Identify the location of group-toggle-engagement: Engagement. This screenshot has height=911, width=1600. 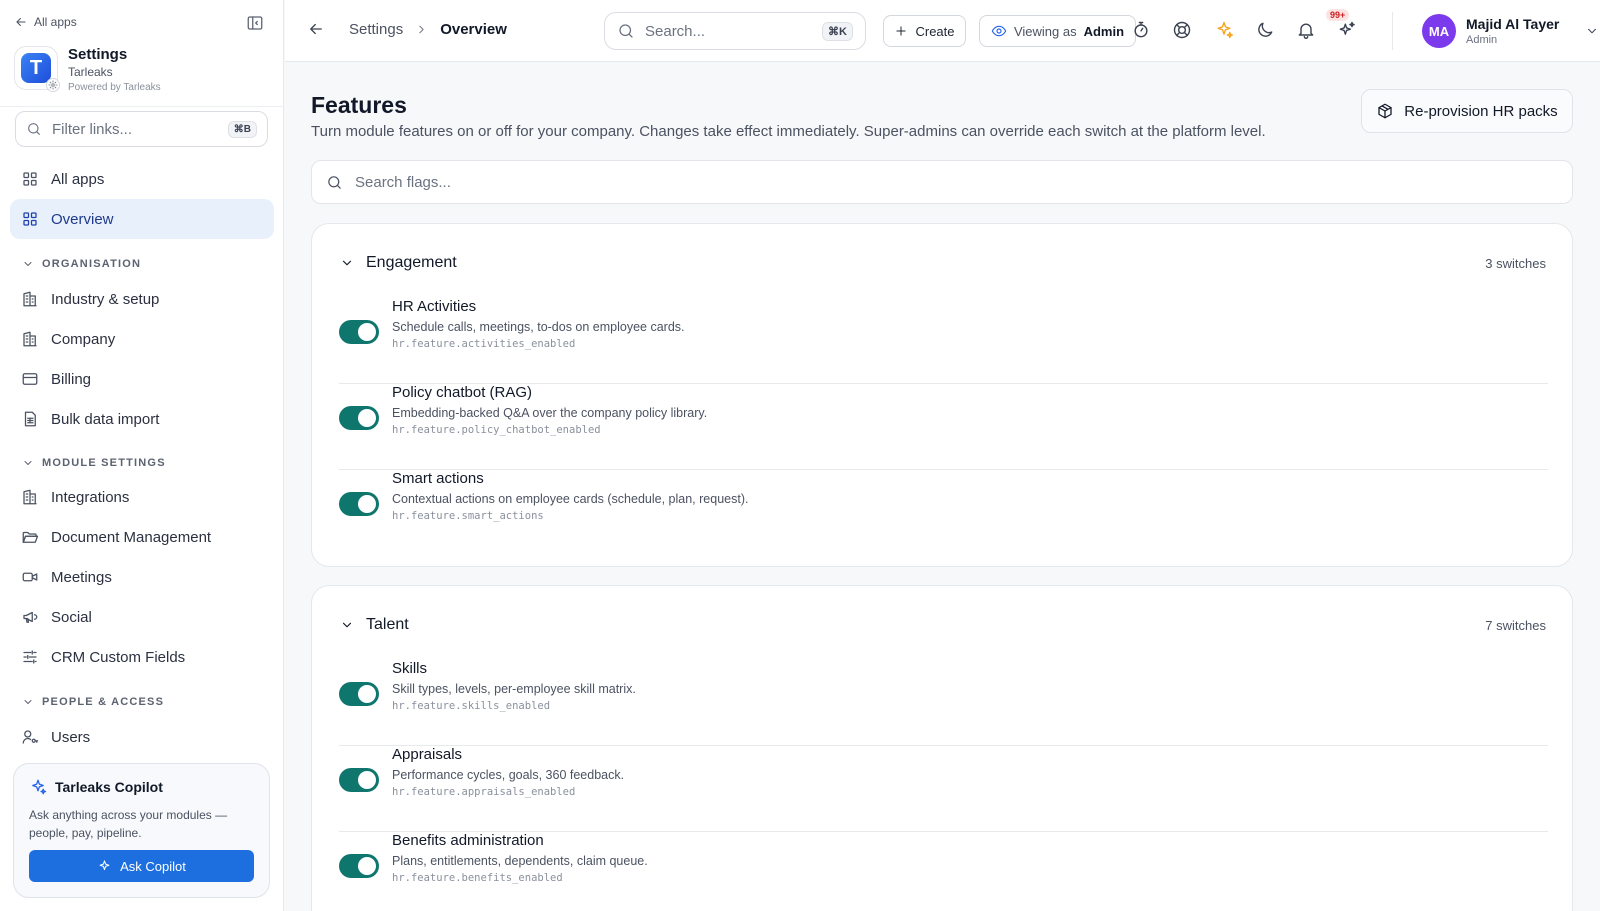
(398, 263).